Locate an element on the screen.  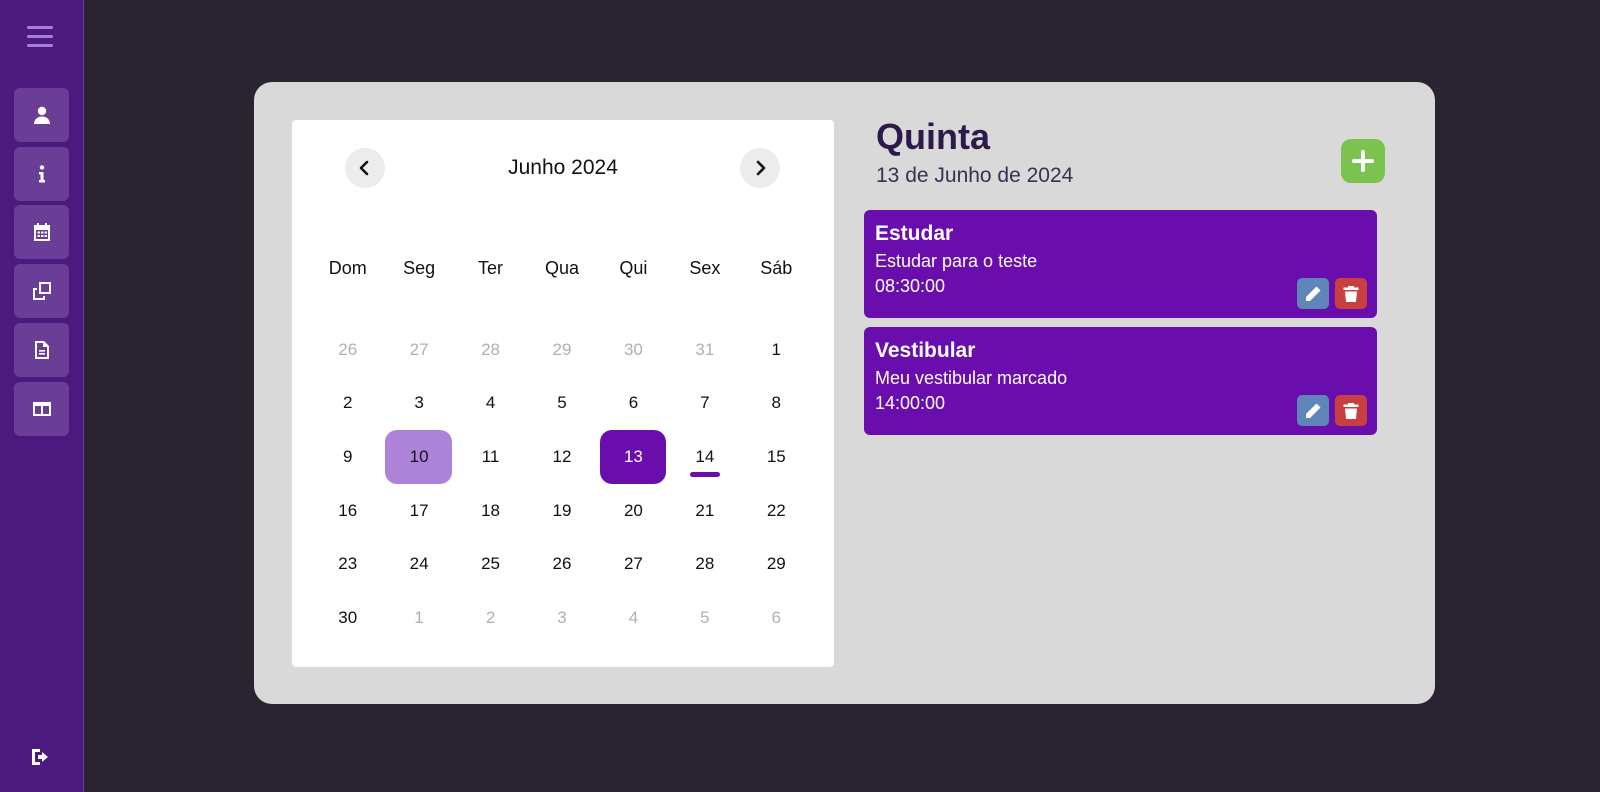
weekday-label: Seg is located at coordinates (419, 268).